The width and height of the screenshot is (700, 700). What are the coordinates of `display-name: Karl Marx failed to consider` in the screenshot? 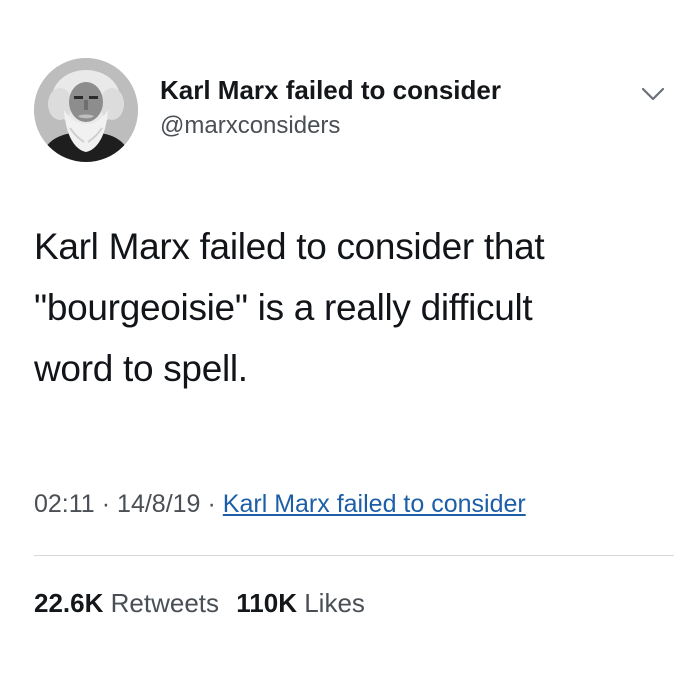 It's located at (330, 90).